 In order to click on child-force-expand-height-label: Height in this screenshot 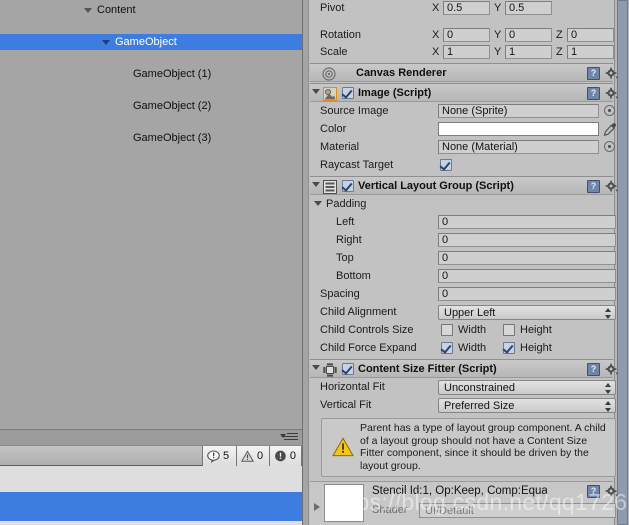, I will do `click(536, 348)`.